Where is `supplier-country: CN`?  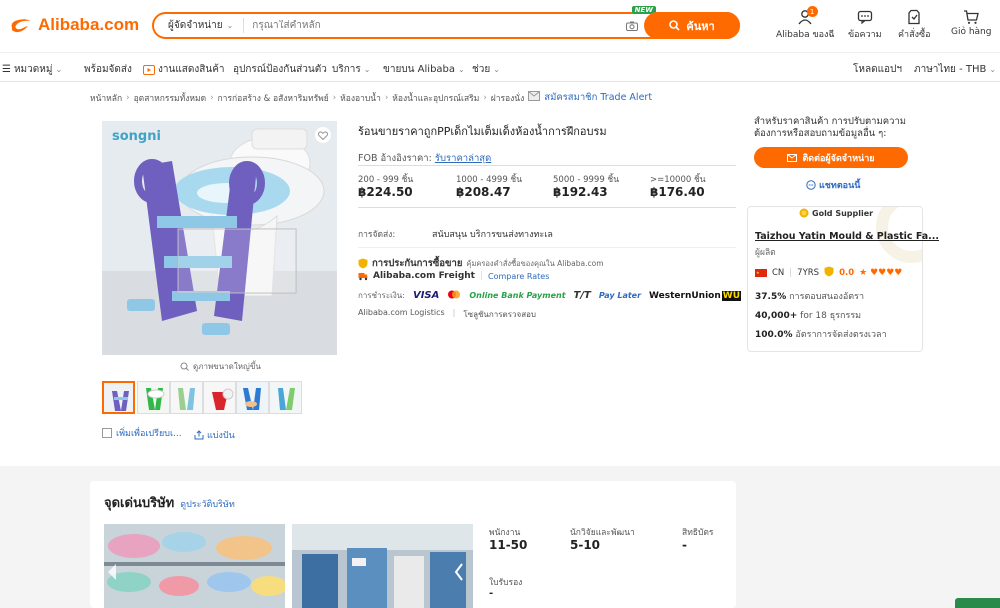 supplier-country: CN is located at coordinates (778, 273).